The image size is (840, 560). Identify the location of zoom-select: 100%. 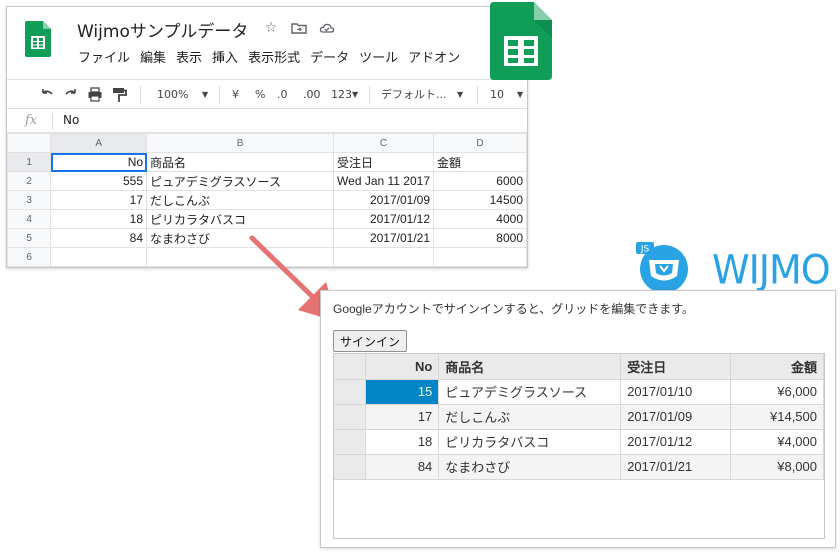
(172, 95).